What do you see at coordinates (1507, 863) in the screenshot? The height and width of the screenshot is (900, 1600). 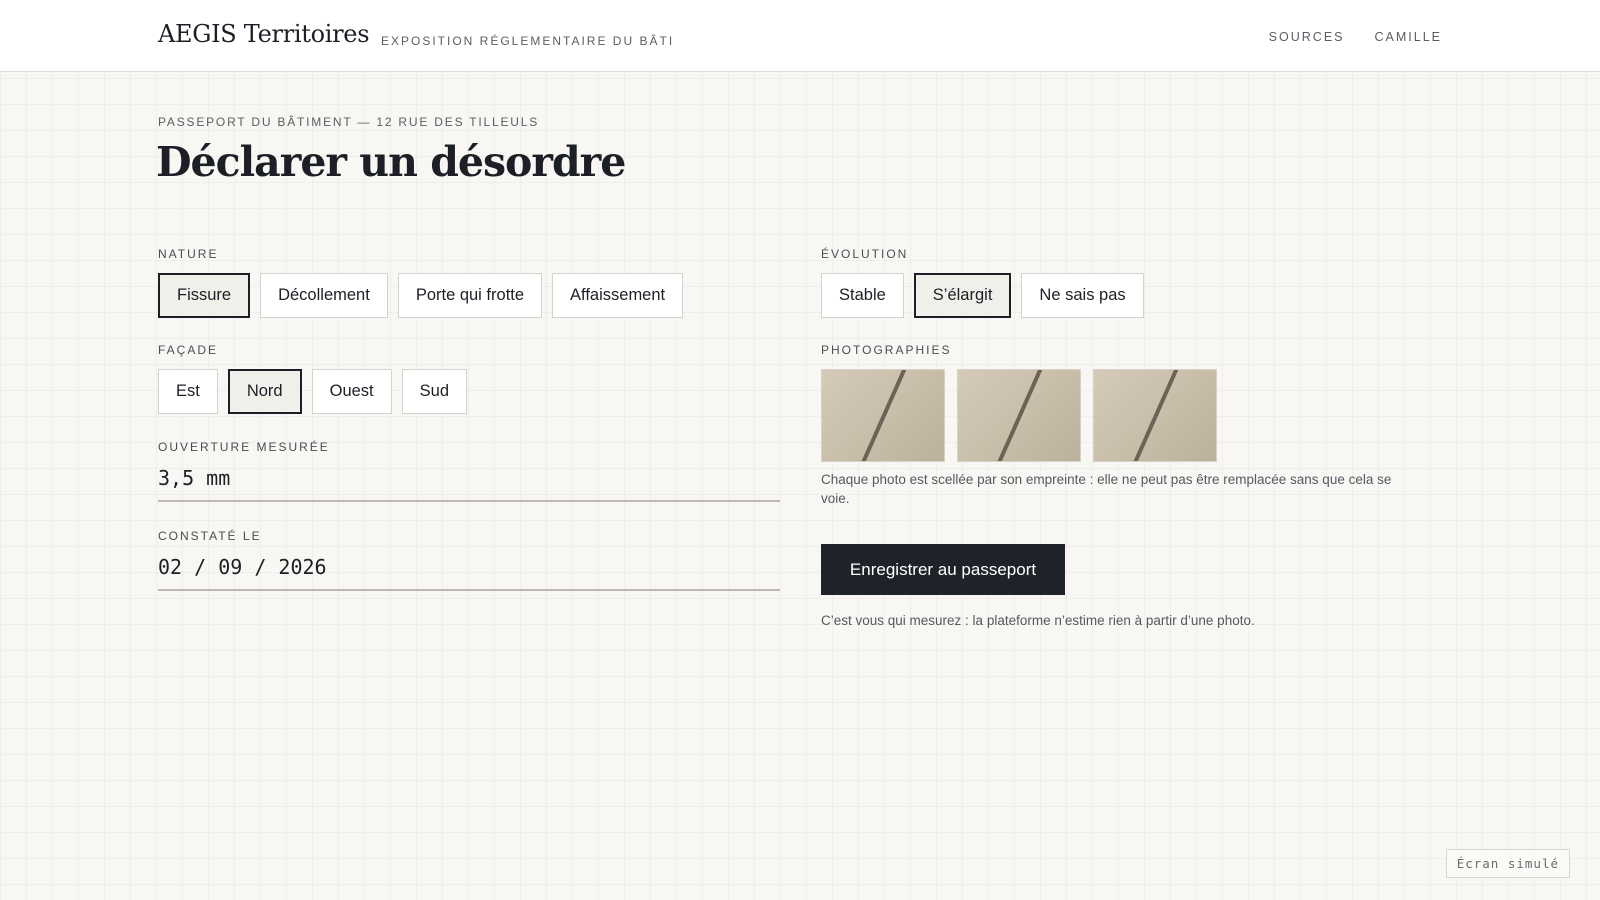 I see `simulated-screen-badge: Écran simulé` at bounding box center [1507, 863].